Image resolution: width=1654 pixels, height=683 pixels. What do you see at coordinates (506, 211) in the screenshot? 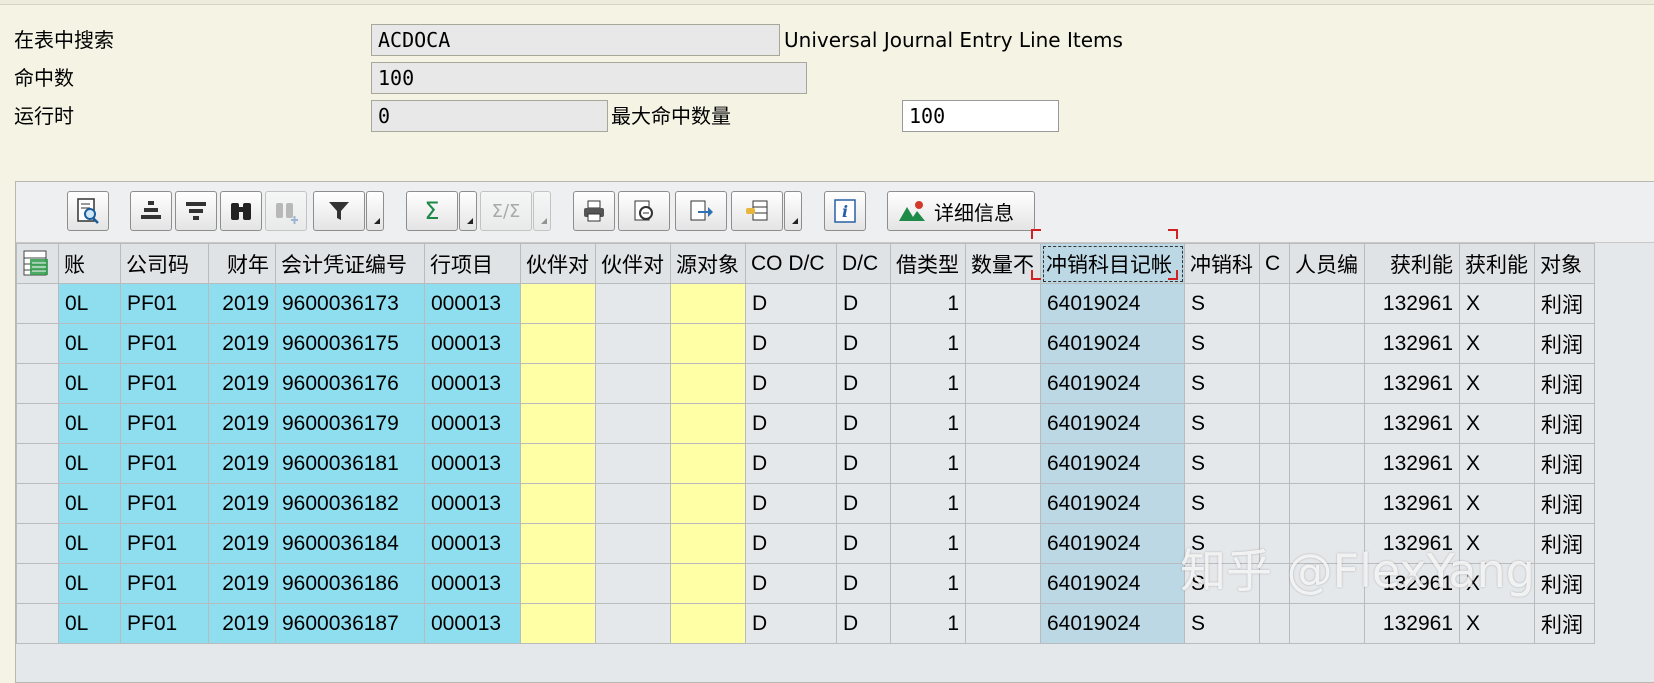
I see `subtotal-button: Σ/Σ` at bounding box center [506, 211].